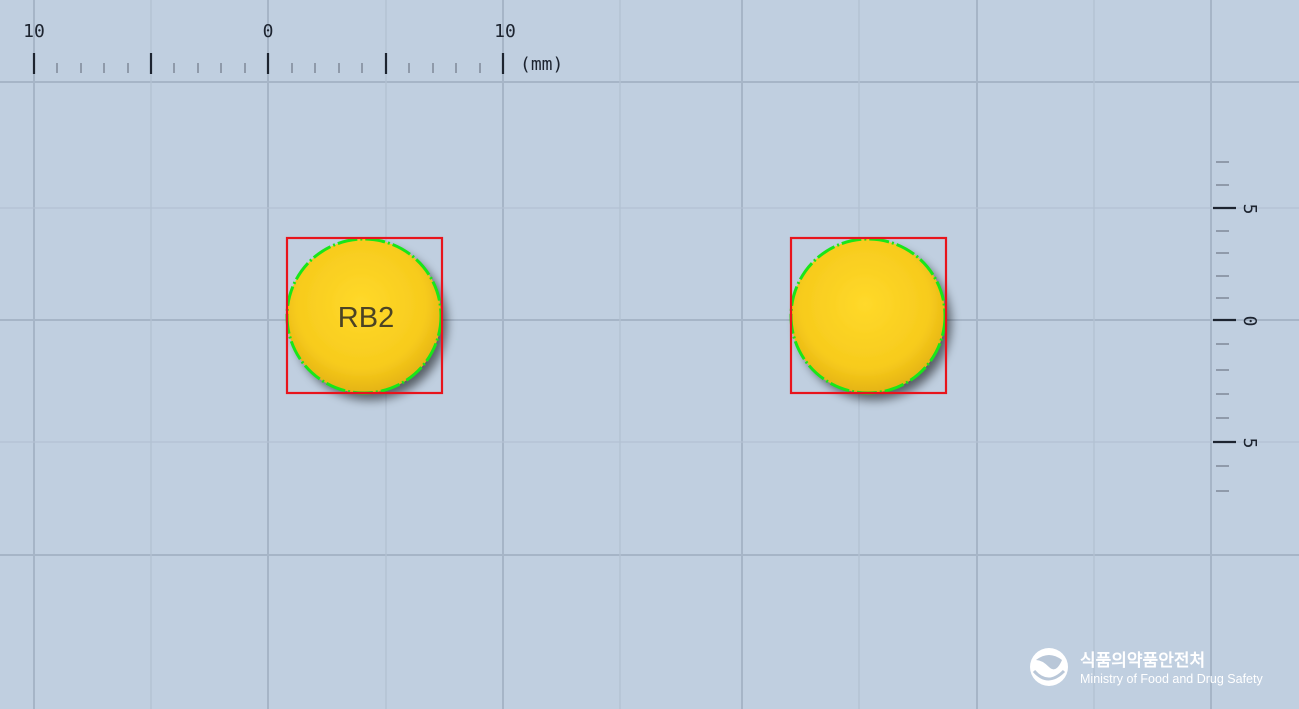 Image resolution: width=1299 pixels, height=709 pixels. Describe the element at coordinates (1249, 321) in the screenshot. I see `right-ruler-label-zero: 0` at that location.